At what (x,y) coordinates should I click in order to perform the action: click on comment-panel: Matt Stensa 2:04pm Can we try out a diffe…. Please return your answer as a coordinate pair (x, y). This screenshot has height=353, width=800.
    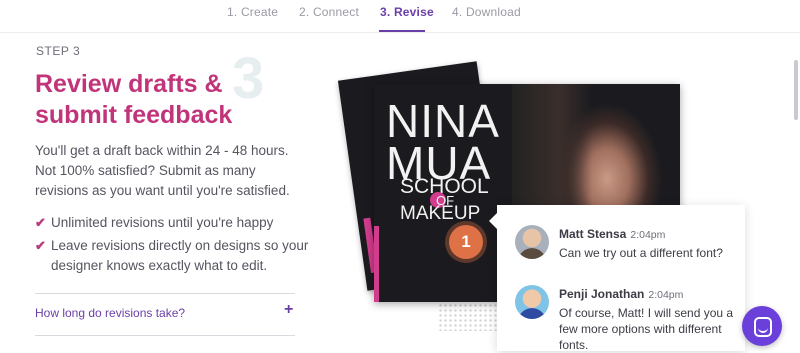
    Looking at the image, I should click on (617, 278).